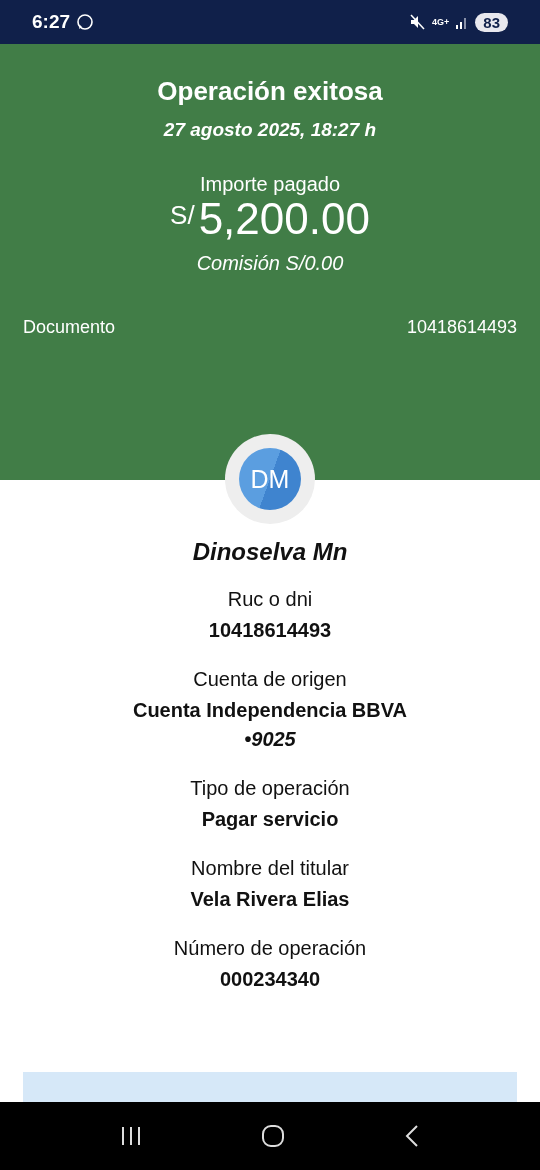 This screenshot has height=1170, width=540. Describe the element at coordinates (130, 1136) in the screenshot. I see `recents-icon` at that location.